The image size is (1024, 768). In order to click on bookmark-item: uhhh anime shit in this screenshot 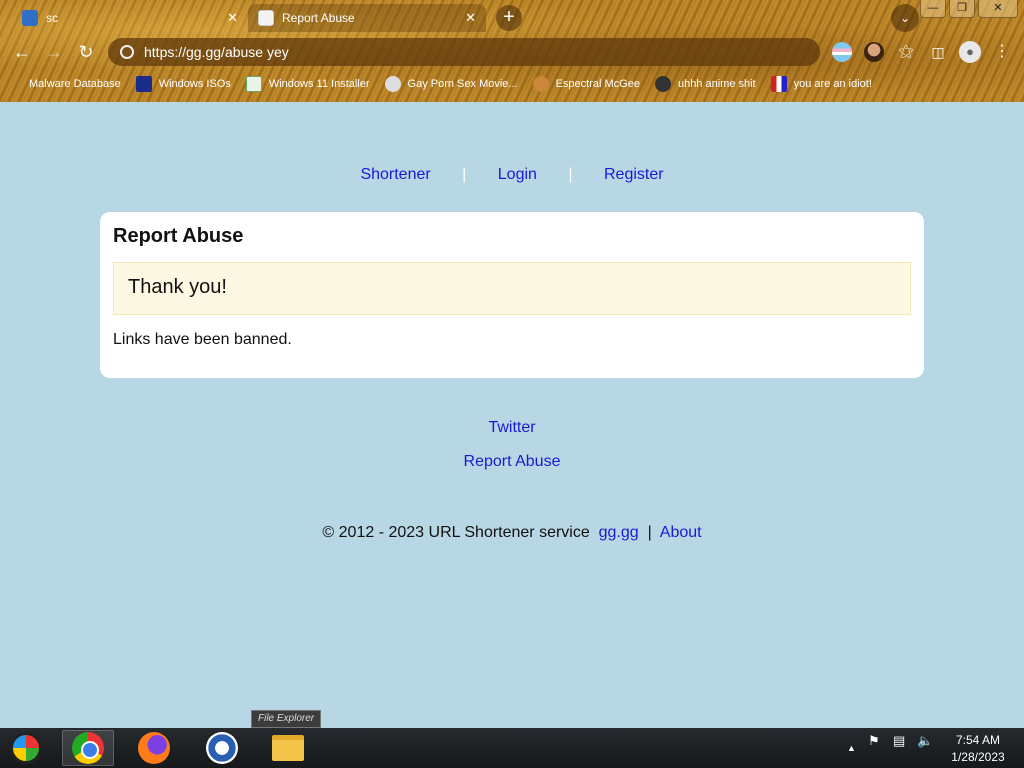, I will do `click(705, 84)`.